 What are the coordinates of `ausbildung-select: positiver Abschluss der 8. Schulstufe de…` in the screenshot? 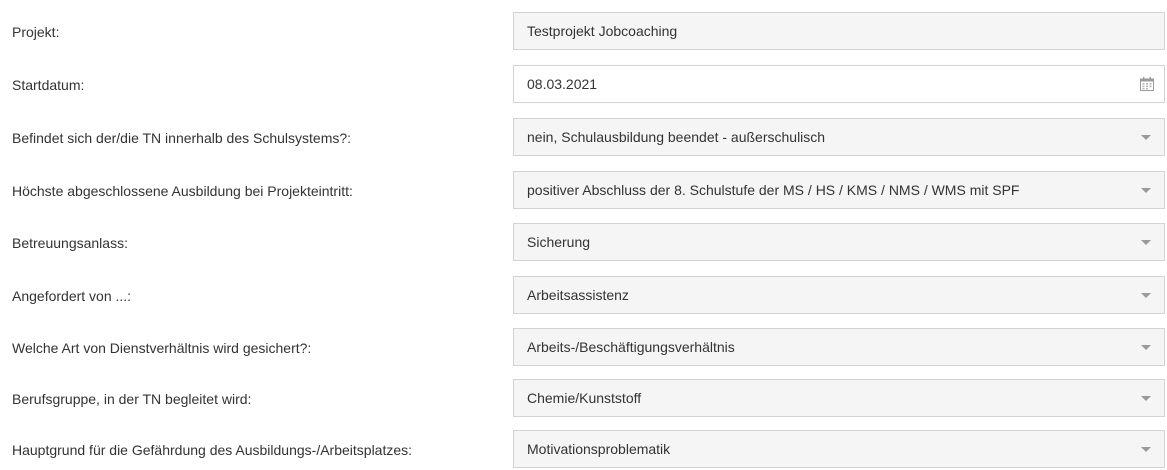 It's located at (839, 190).